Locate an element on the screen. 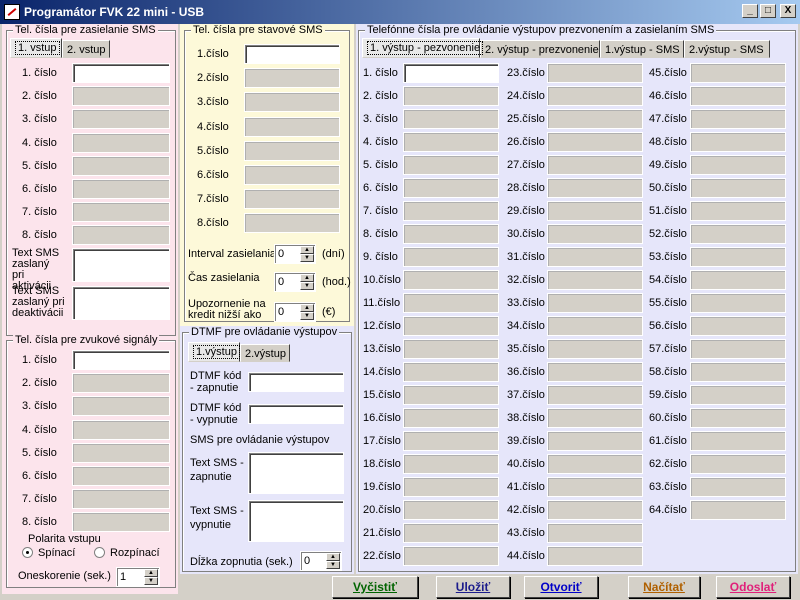 The height and width of the screenshot is (600, 800). maximize-button: □ is located at coordinates (768, 11).